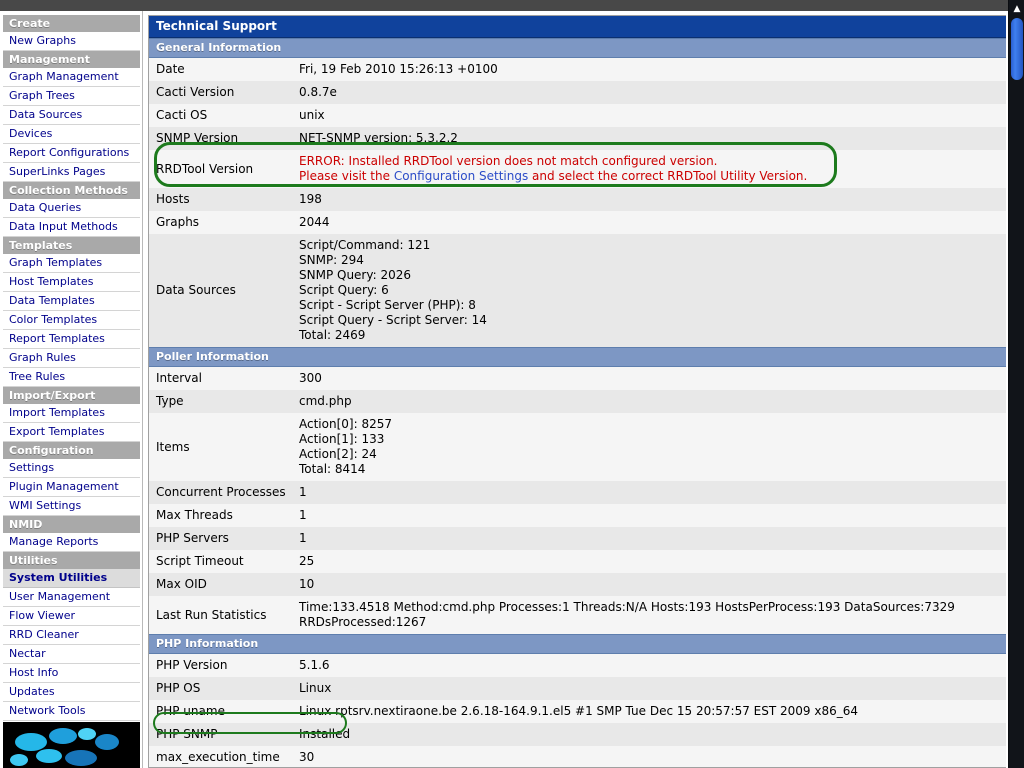 Image resolution: width=1024 pixels, height=768 pixels. Describe the element at coordinates (649, 561) in the screenshot. I see `row-value: 25` at that location.